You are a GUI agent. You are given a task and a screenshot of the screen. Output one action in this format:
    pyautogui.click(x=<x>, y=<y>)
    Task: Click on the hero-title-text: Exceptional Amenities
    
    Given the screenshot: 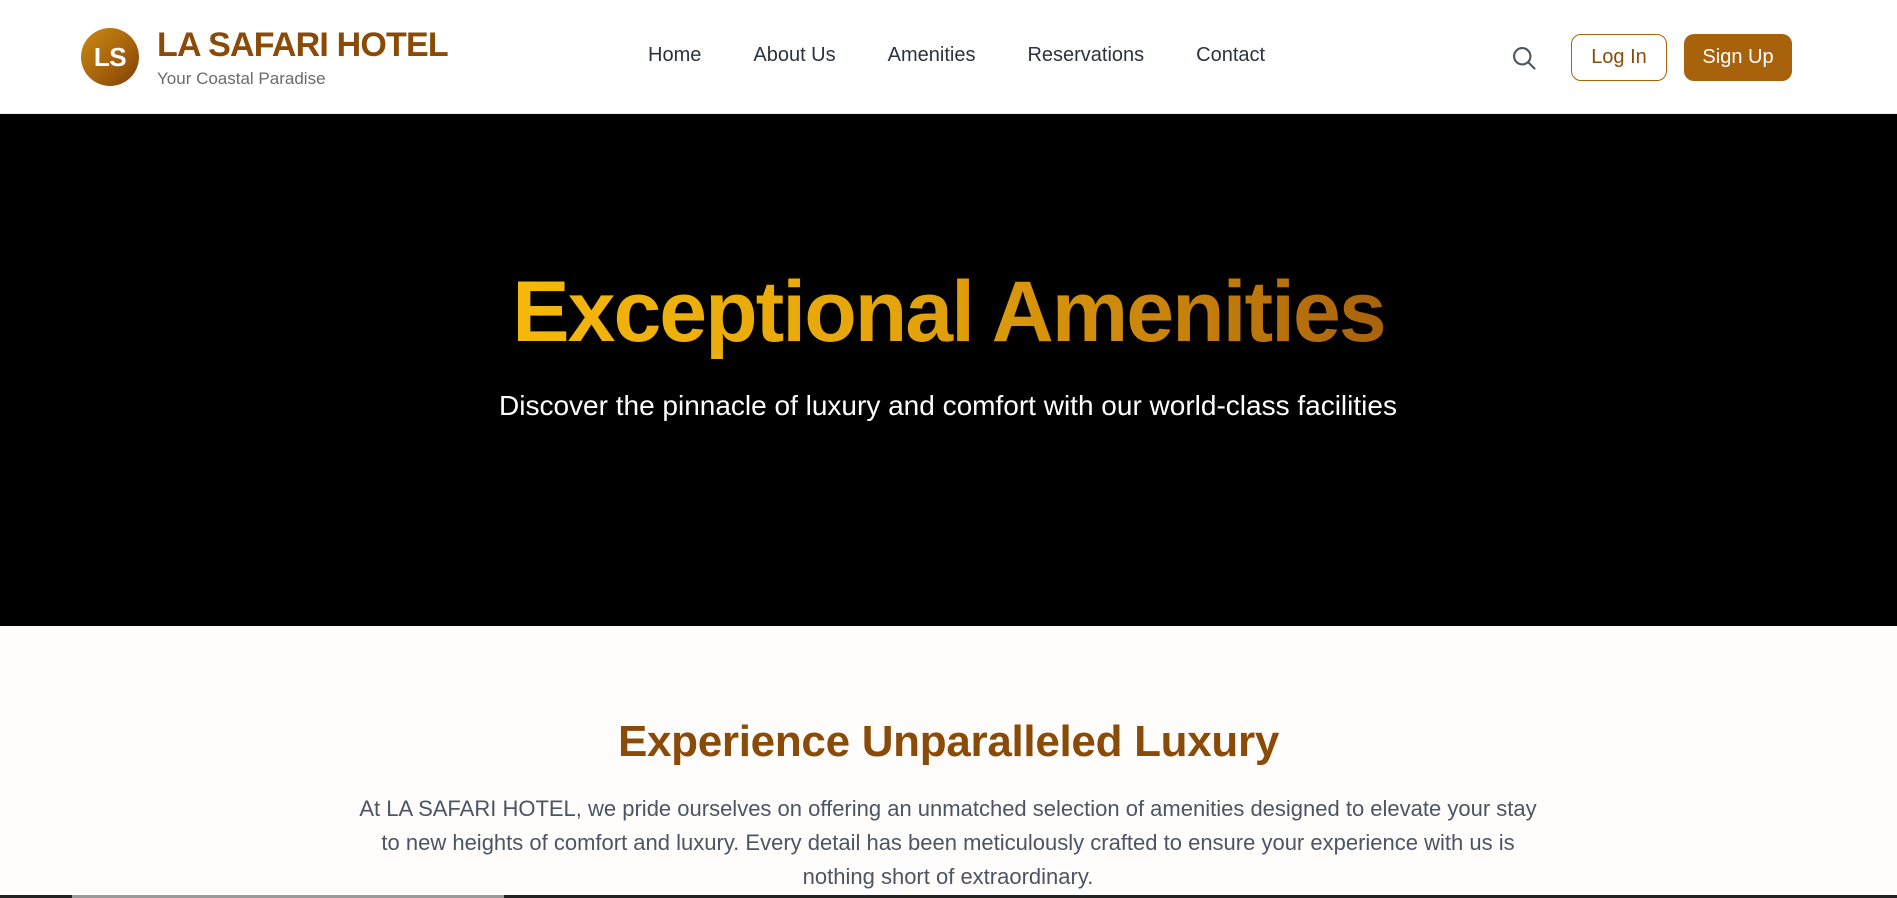 What is the action you would take?
    pyautogui.click(x=949, y=312)
    